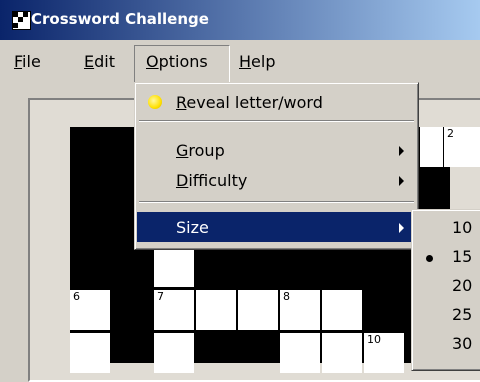 Image resolution: width=480 pixels, height=382 pixels. I want to click on grid-cell: 6, so click(90, 310).